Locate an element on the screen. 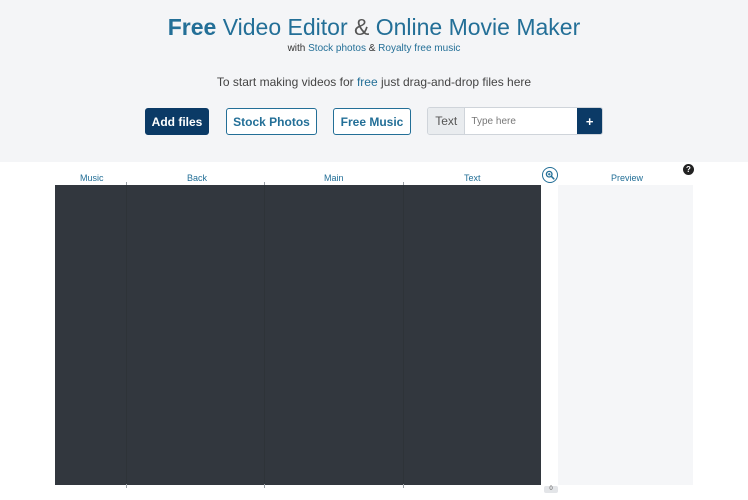  hint-free: free is located at coordinates (367, 82).